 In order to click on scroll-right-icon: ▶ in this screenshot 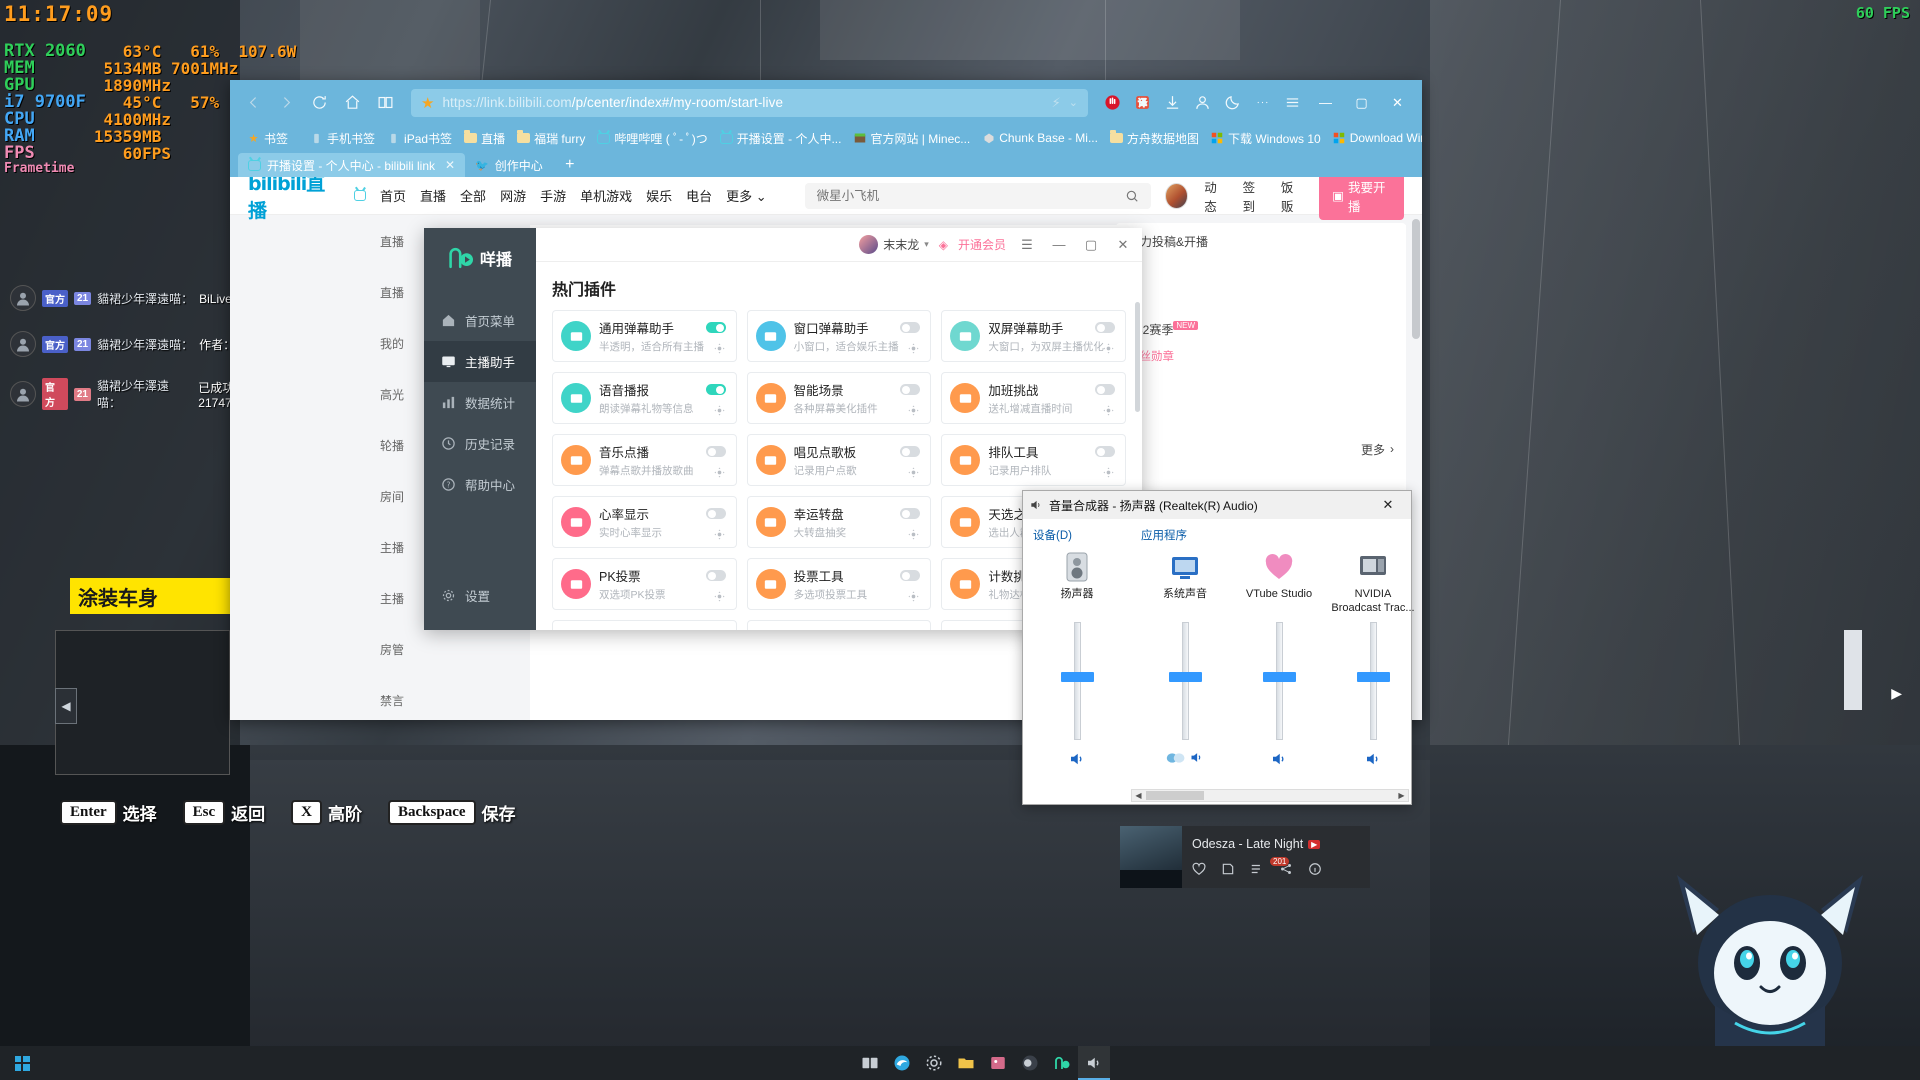, I will do `click(1401, 795)`.